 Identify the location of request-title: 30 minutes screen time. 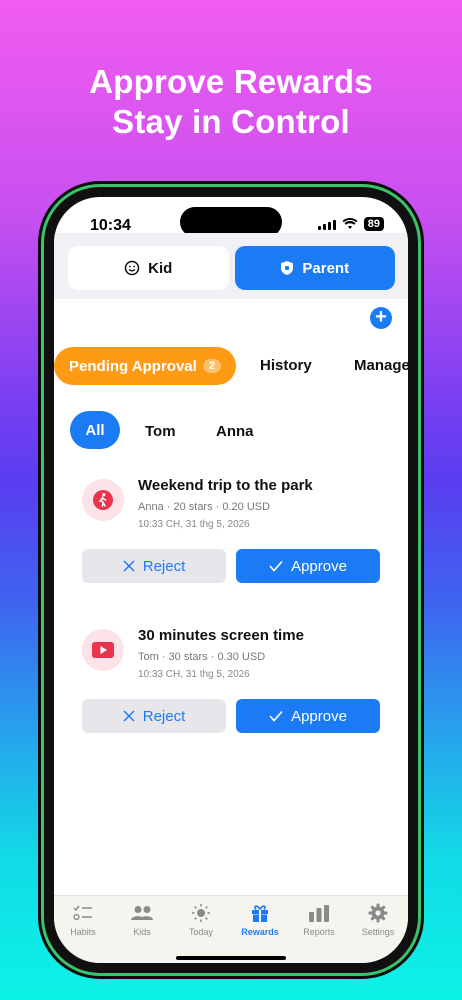
(221, 635).